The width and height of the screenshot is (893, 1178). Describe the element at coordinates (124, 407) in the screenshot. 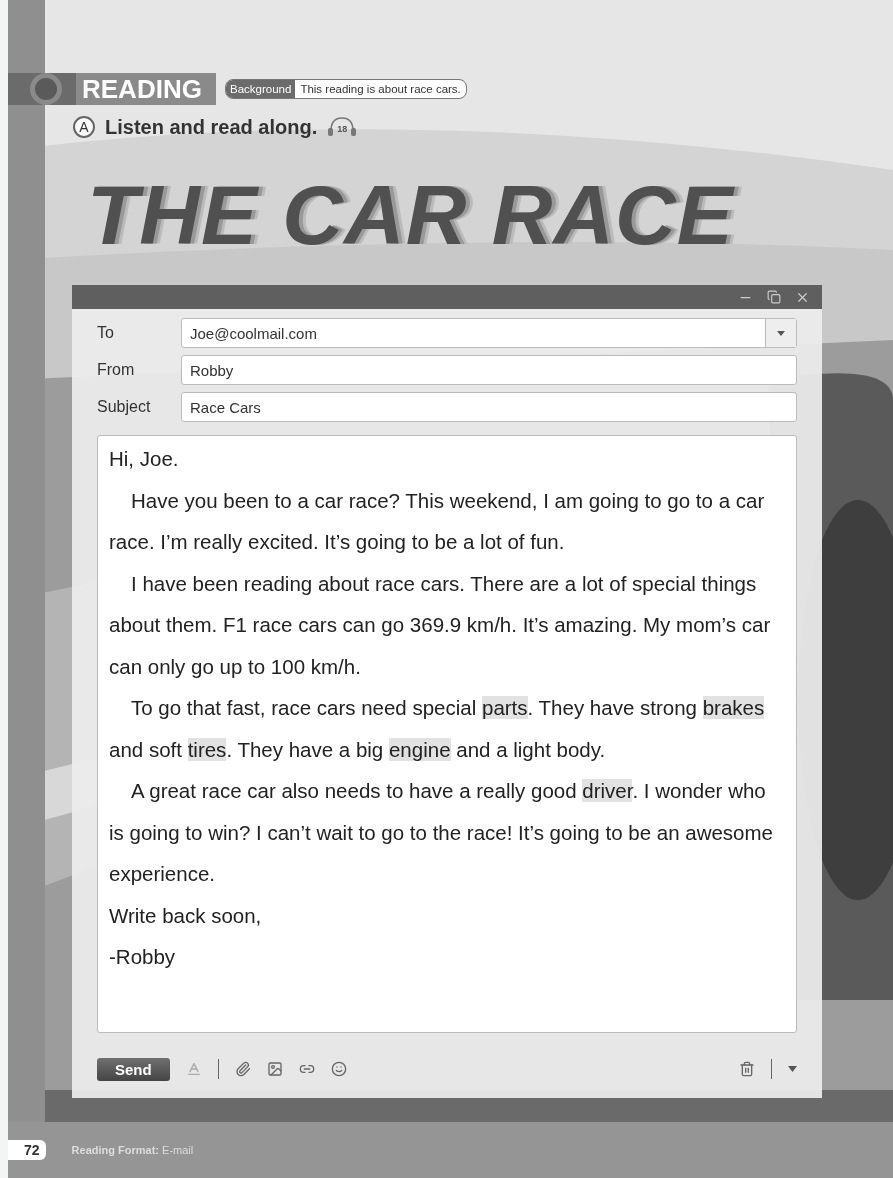

I see `field-label: Subject` at that location.